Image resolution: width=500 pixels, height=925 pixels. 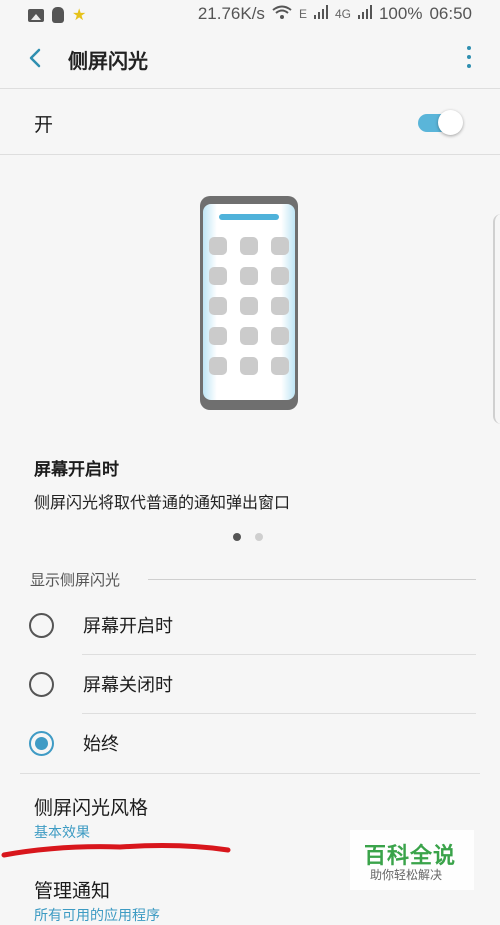 I want to click on manage-notifications-title: 管理通知, so click(x=72, y=889).